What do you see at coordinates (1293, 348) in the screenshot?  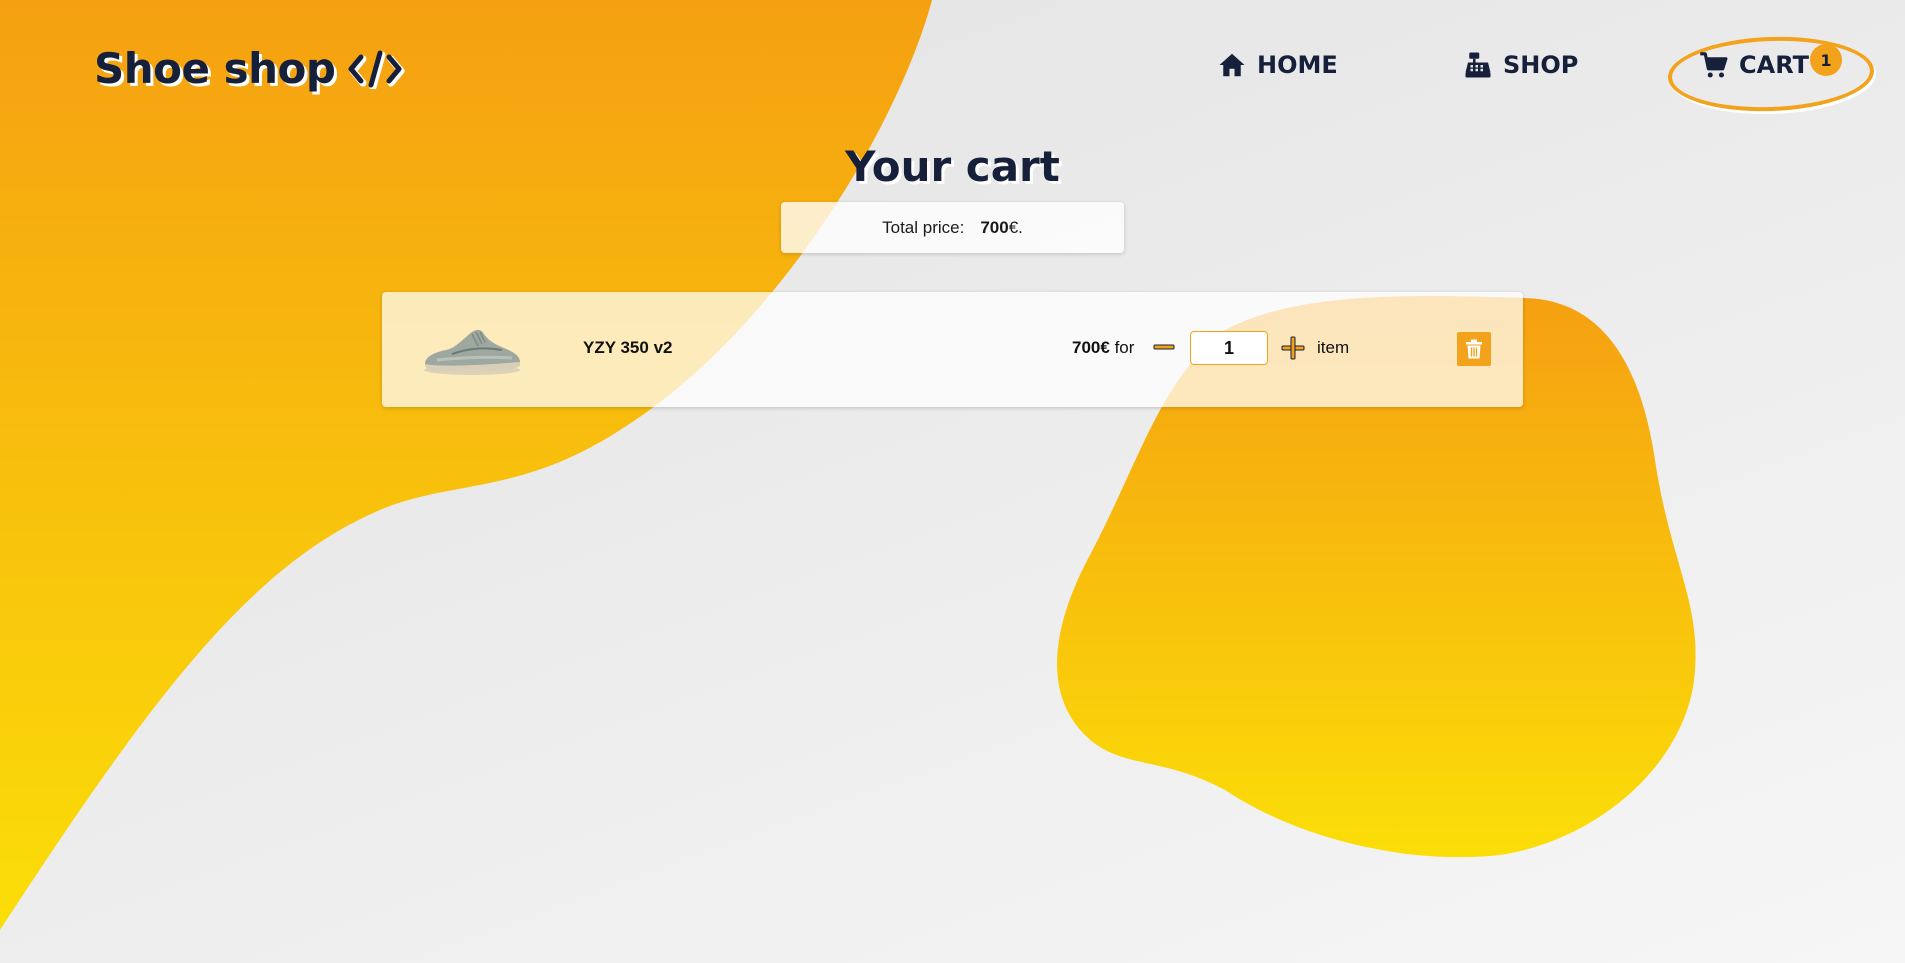 I see `increase-quantity-button` at bounding box center [1293, 348].